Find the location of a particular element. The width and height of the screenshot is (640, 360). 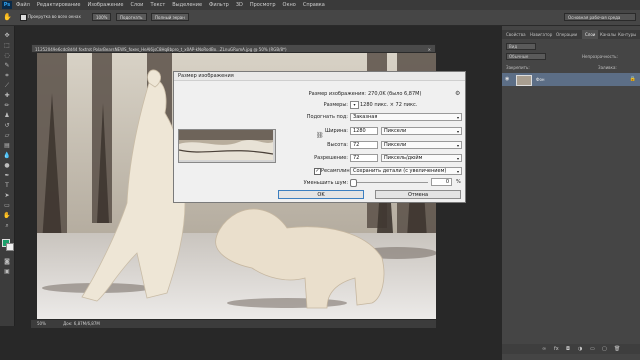

fit-select: Заказная ▾ is located at coordinates (406, 117).